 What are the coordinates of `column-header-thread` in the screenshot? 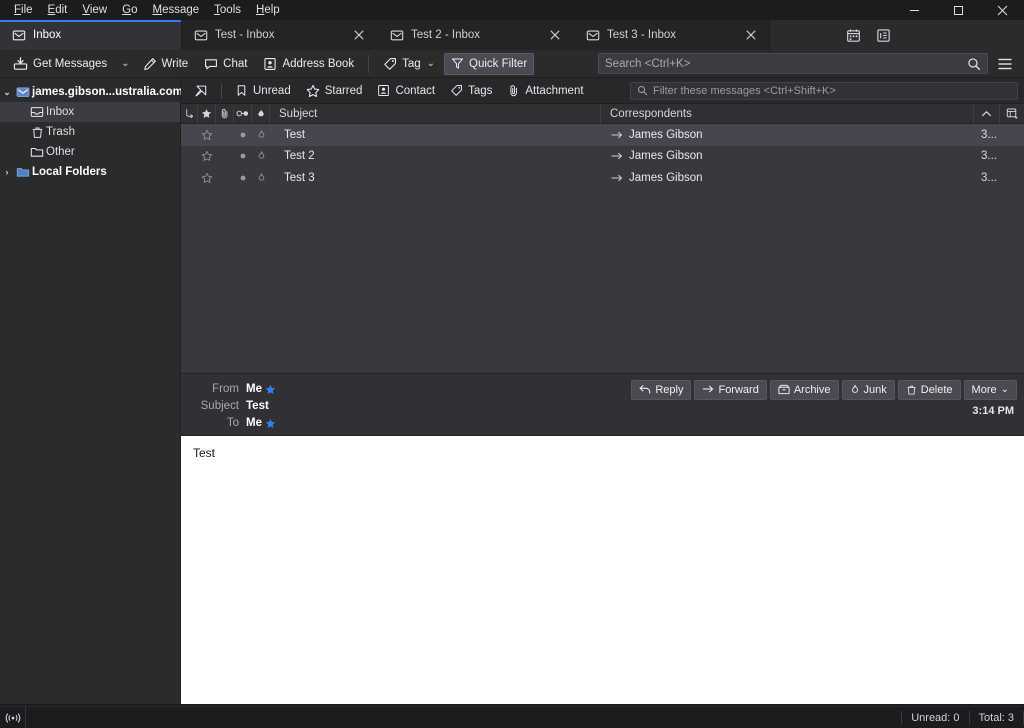 It's located at (189, 113).